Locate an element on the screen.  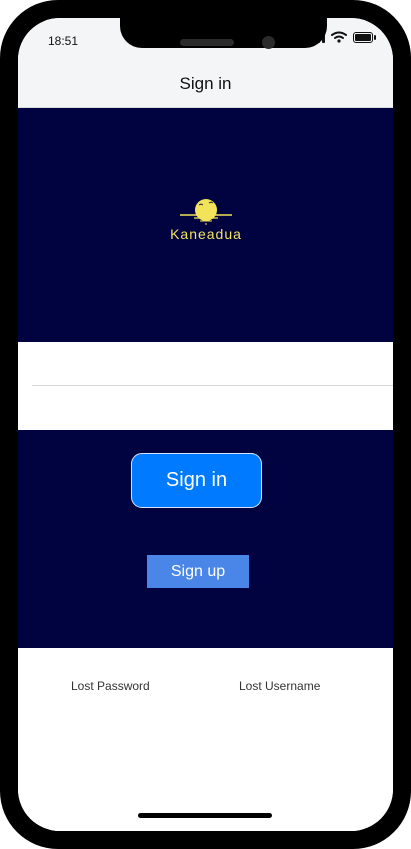
status-time: 18:51 is located at coordinates (63, 41).